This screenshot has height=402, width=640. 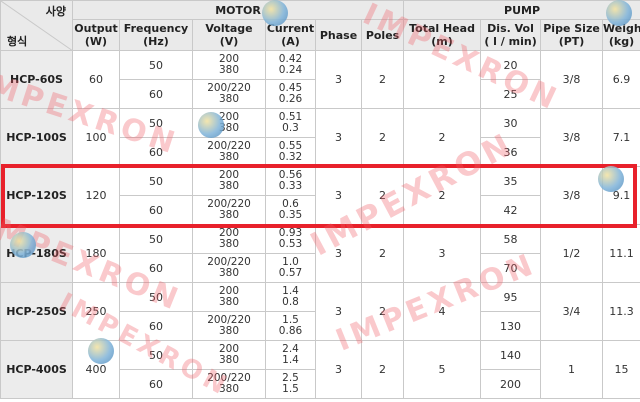 I want to click on pipe-size-value: 1/2, so click(x=572, y=254).